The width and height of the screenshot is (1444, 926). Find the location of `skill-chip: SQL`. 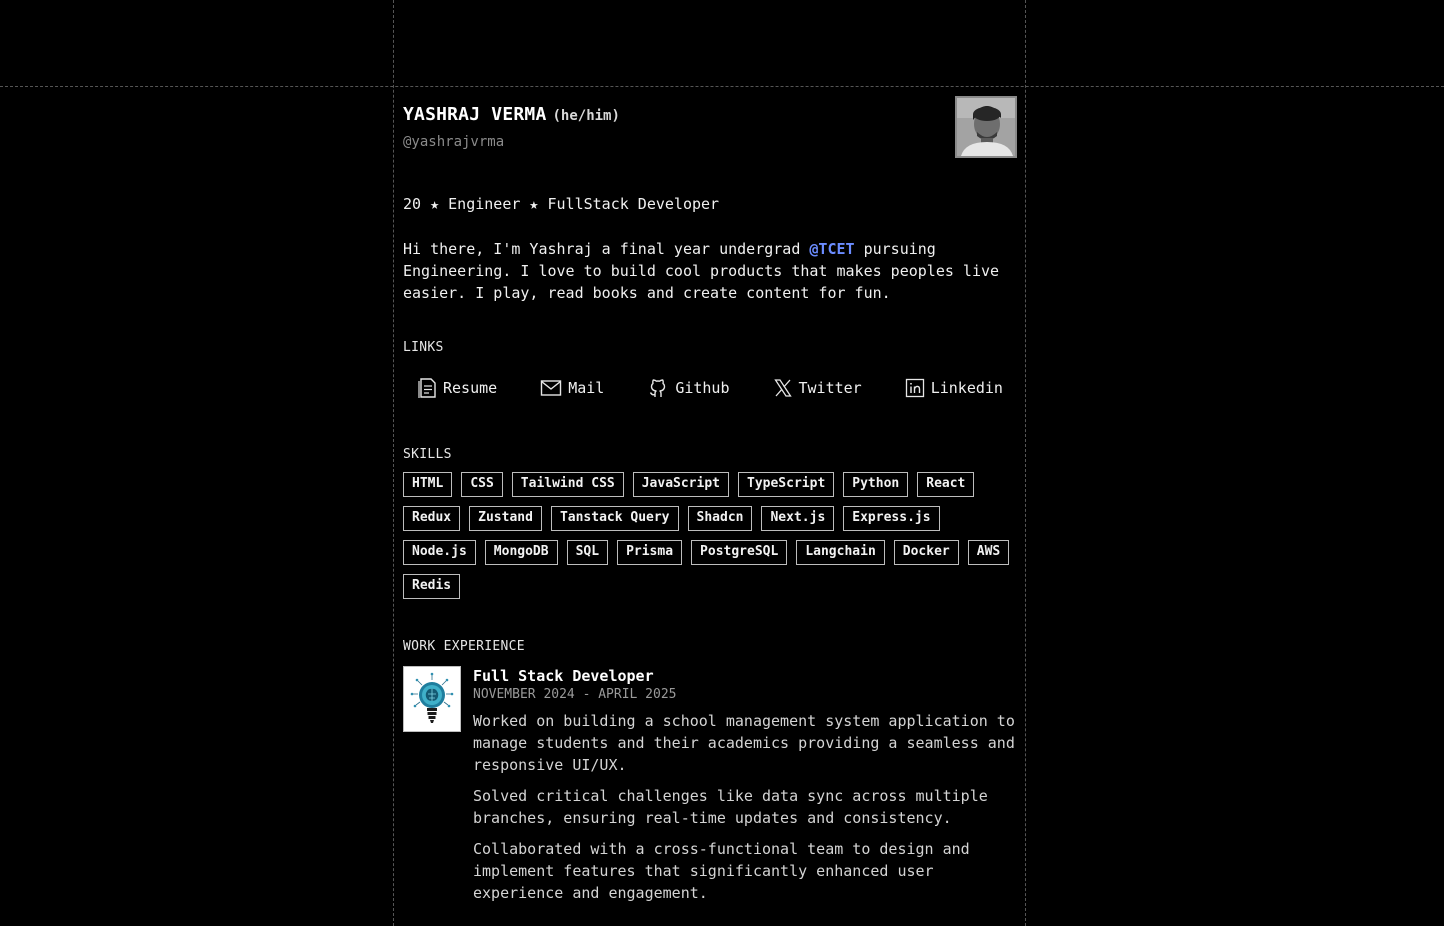

skill-chip: SQL is located at coordinates (587, 552).